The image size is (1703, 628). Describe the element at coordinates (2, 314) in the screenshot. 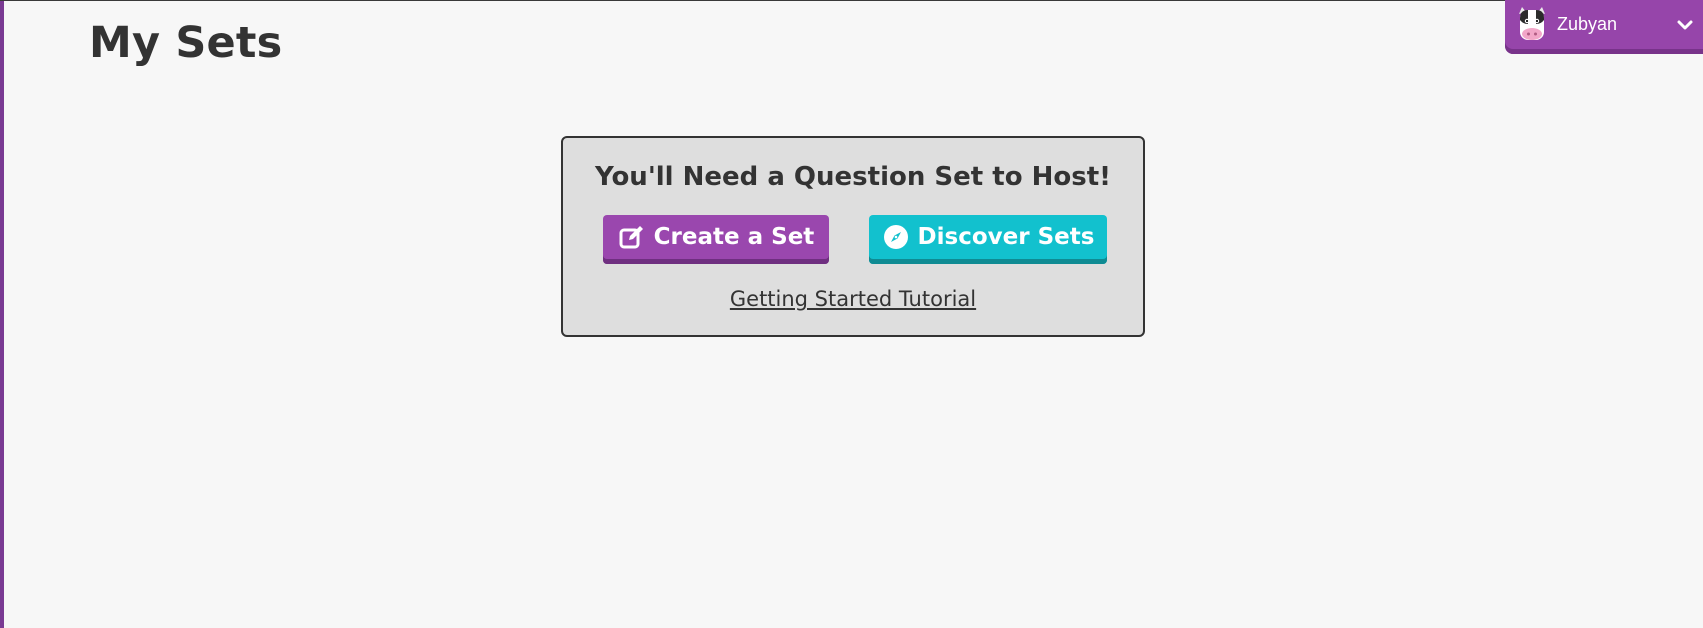

I see `left-edge-accent` at that location.